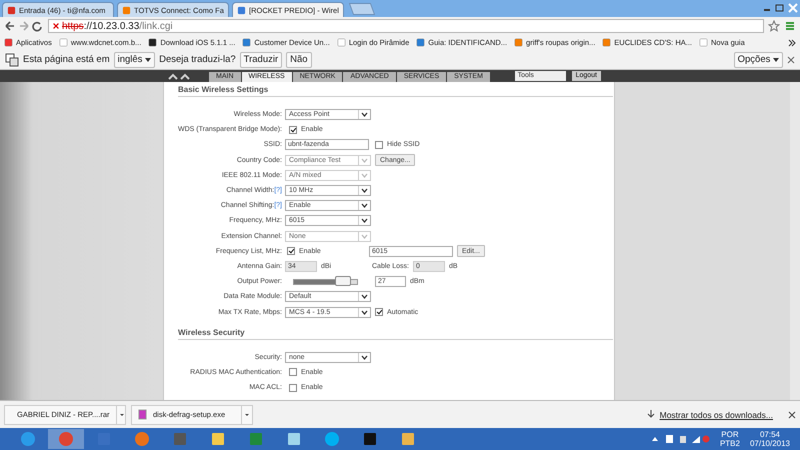 The height and width of the screenshot is (450, 800). Describe the element at coordinates (730, 434) in the screenshot. I see `language-indicator: POR` at that location.